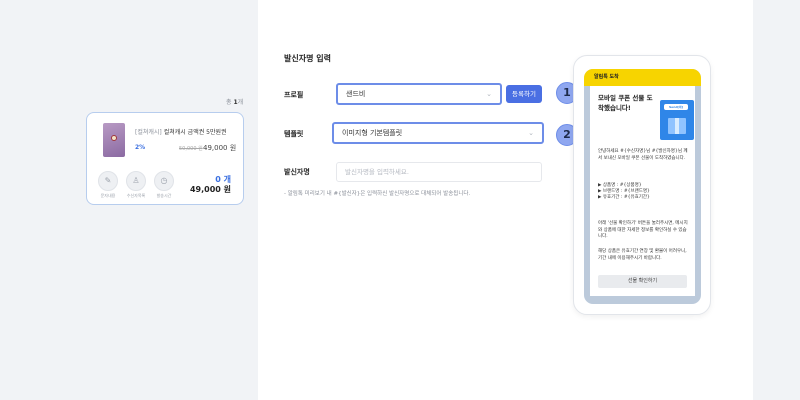  Describe the element at coordinates (108, 181) in the screenshot. I see `edit-icon: ✎` at that location.